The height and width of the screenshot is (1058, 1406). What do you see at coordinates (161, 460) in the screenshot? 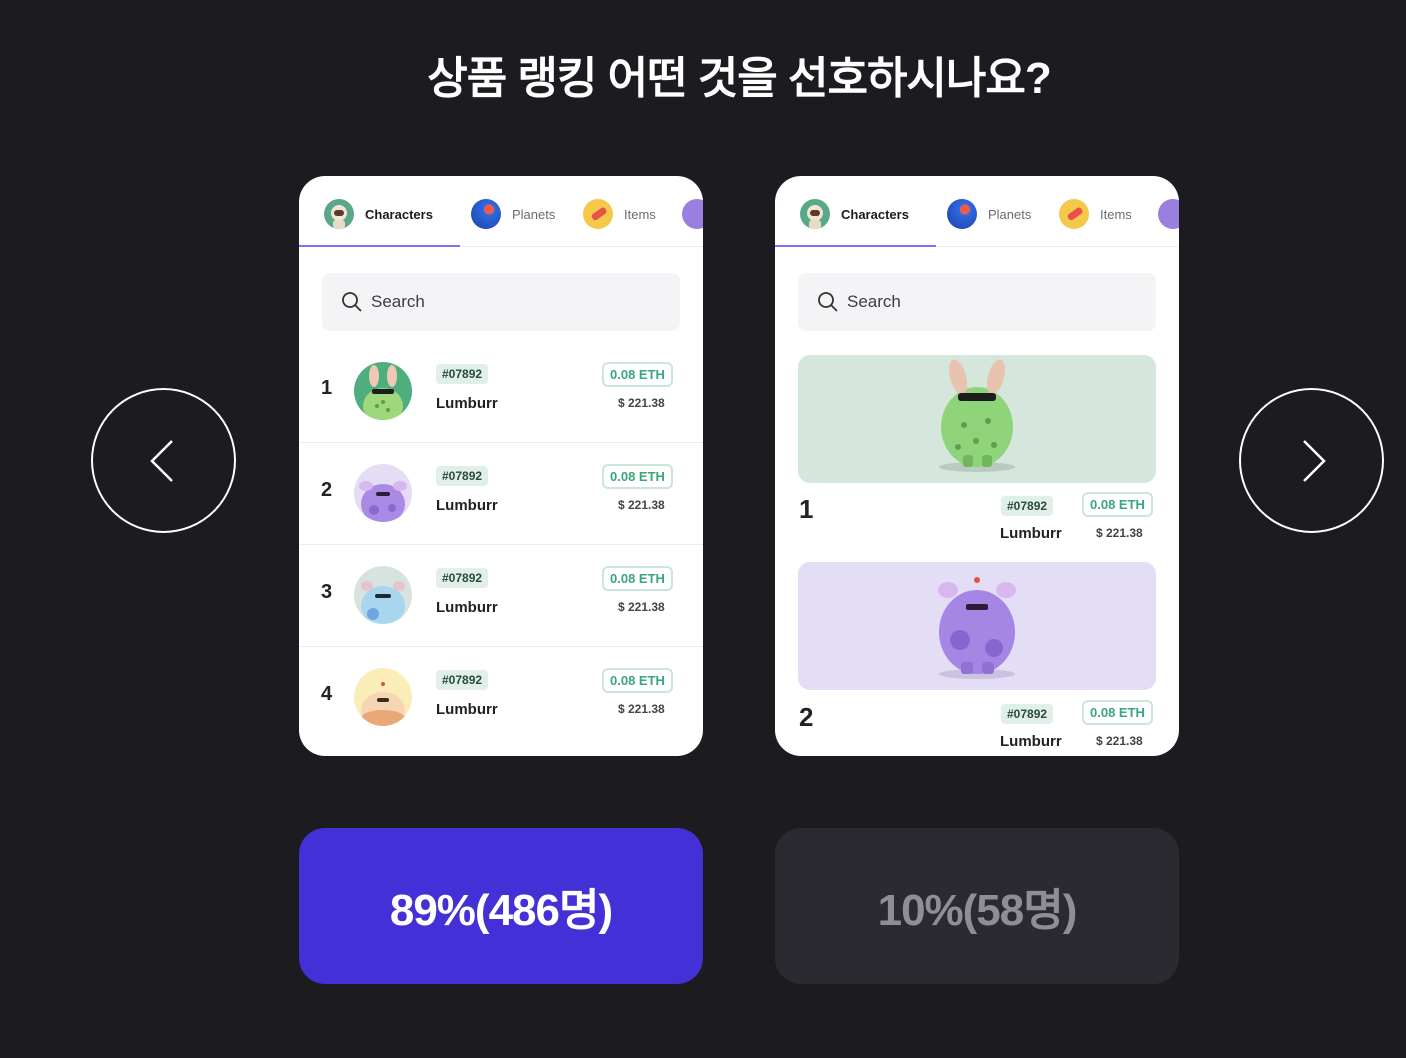
I see `chevron-left-icon` at bounding box center [161, 460].